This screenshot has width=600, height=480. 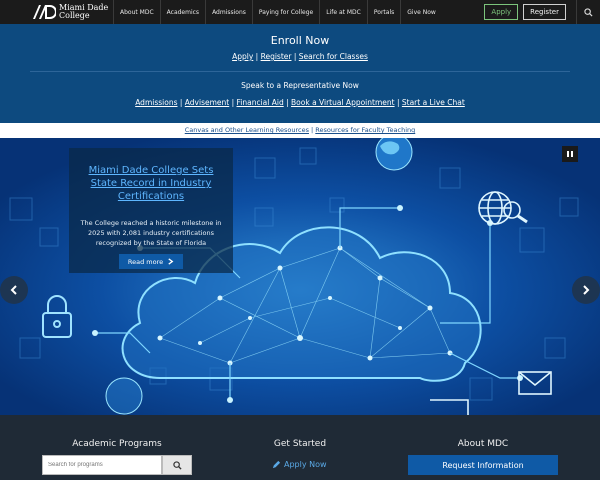 I want to click on academic-programs-title: Academic Programs, so click(x=117, y=444).